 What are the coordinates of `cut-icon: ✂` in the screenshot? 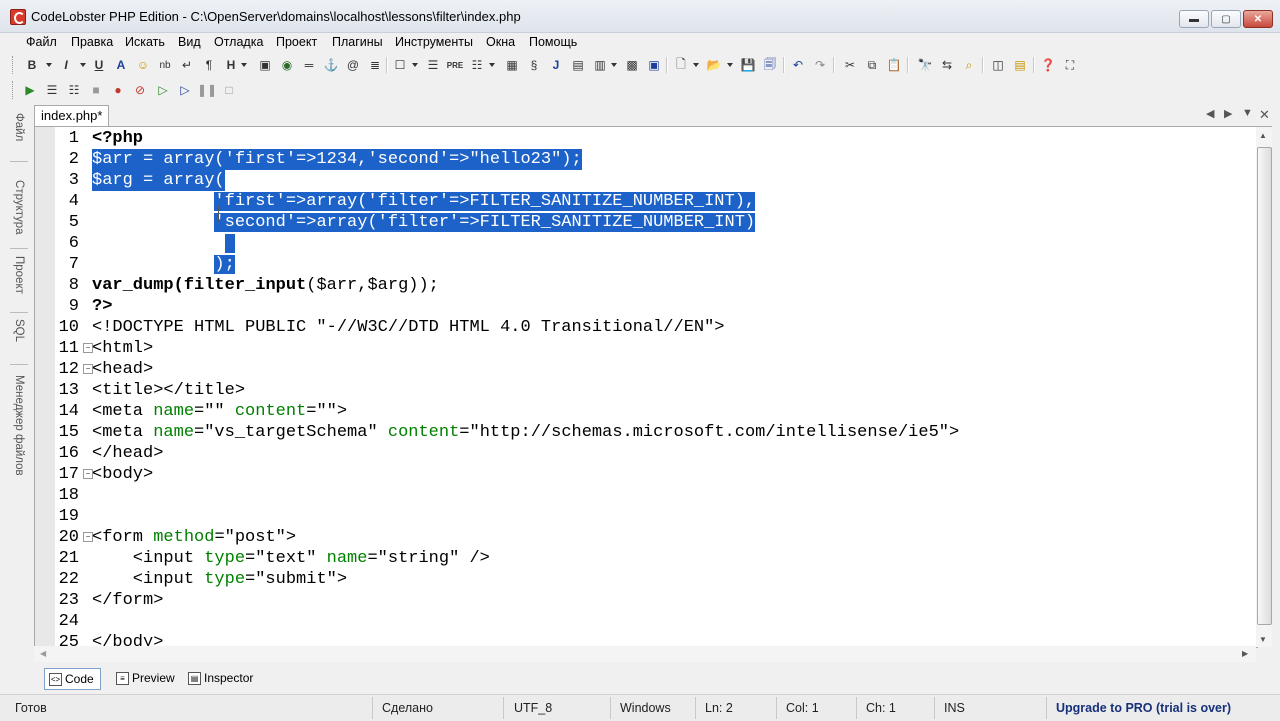 It's located at (850, 65).